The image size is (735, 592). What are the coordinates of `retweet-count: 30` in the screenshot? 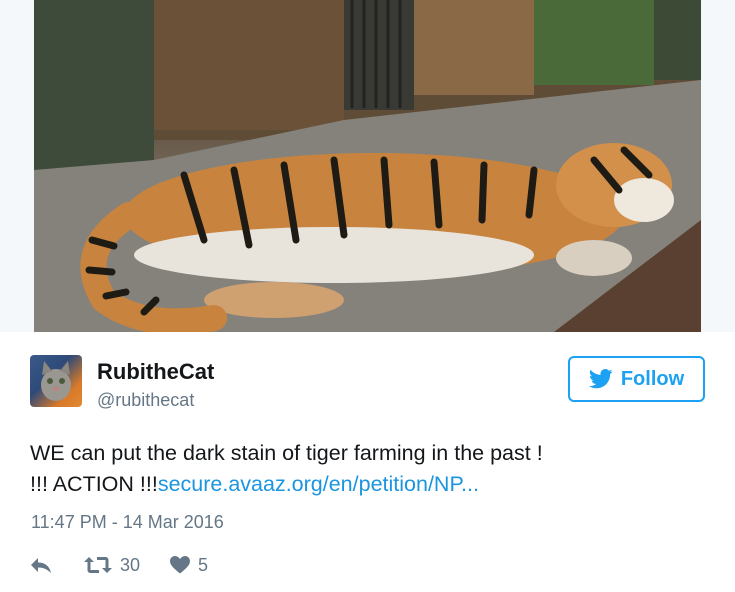 It's located at (130, 564).